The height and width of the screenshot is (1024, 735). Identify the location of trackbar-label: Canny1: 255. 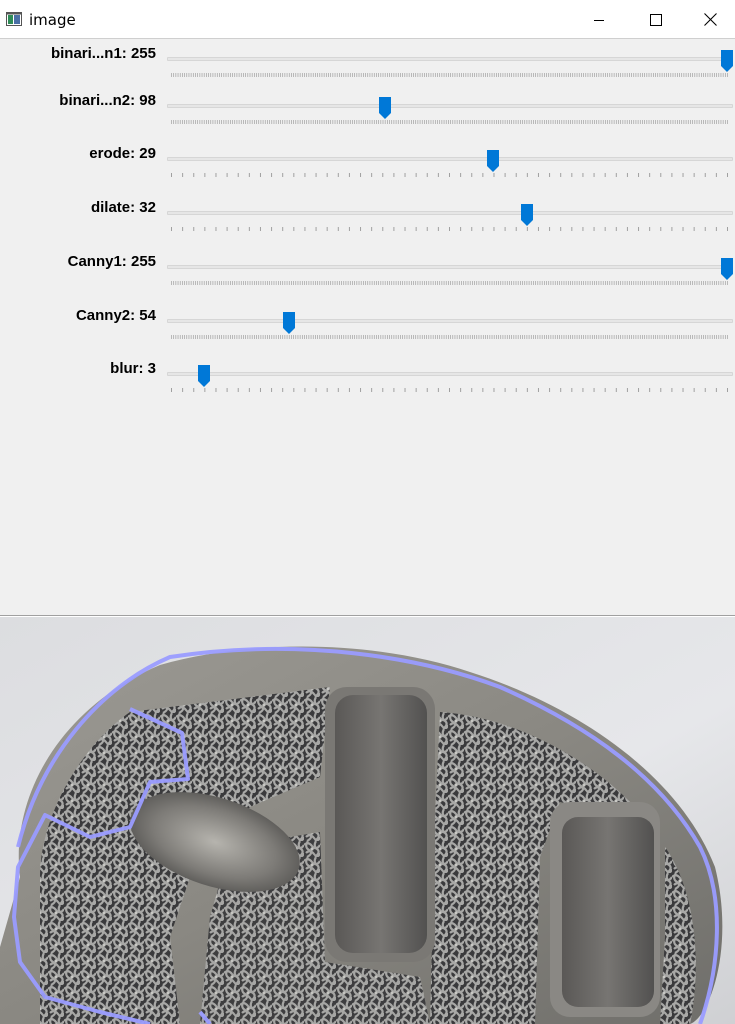
(111, 261).